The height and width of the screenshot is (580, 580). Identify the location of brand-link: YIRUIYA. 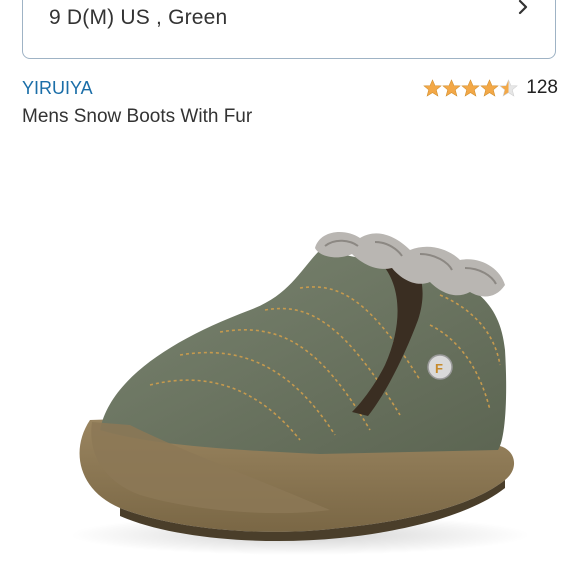
(57, 88).